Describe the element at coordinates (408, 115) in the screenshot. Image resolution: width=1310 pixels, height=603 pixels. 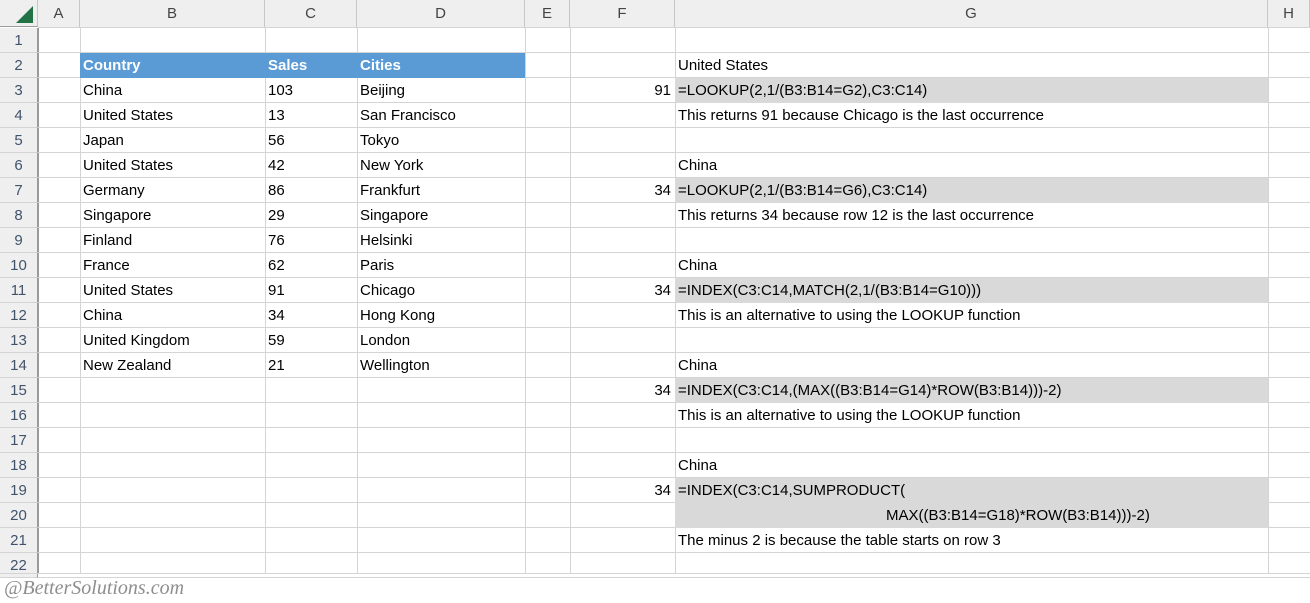
I see `table-cell-city: San Francisco` at that location.